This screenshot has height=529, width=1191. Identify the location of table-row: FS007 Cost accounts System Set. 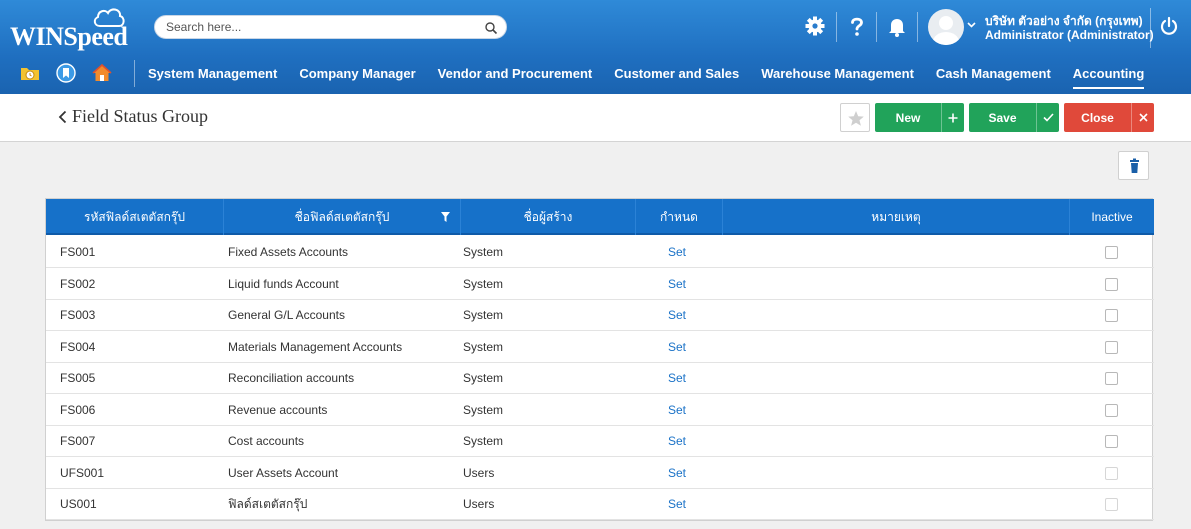
(600, 441).